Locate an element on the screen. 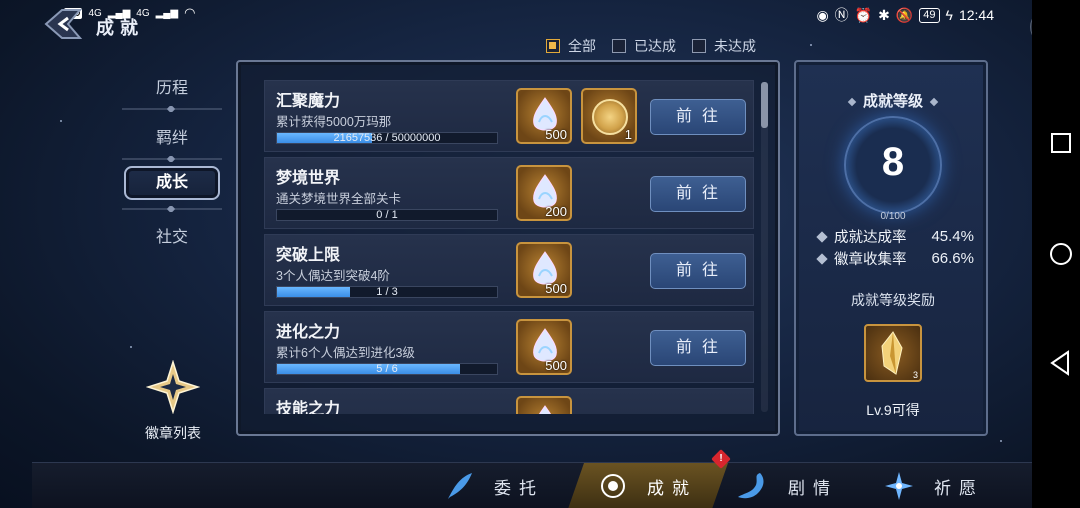  progress-bar: 1 / 3 is located at coordinates (387, 292).